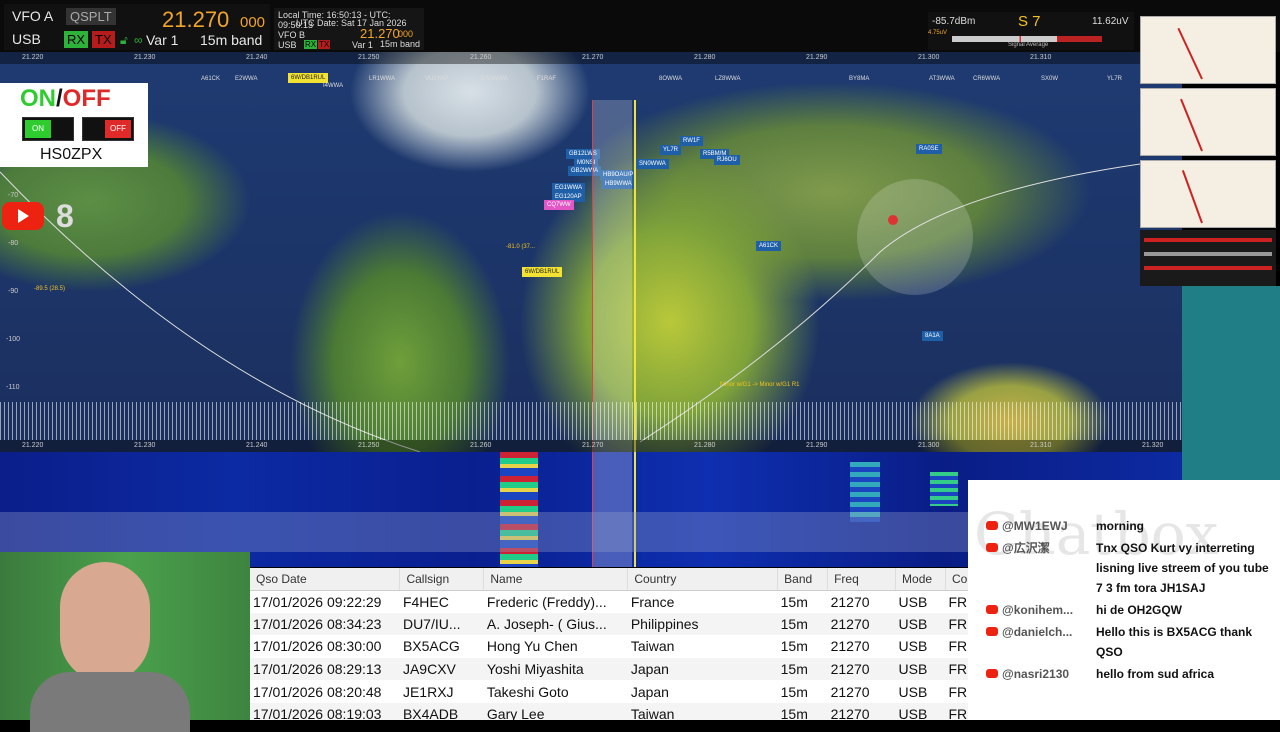 The width and height of the screenshot is (1280, 732). Describe the element at coordinates (803, 579) in the screenshot. I see `col-header: Band` at that location.